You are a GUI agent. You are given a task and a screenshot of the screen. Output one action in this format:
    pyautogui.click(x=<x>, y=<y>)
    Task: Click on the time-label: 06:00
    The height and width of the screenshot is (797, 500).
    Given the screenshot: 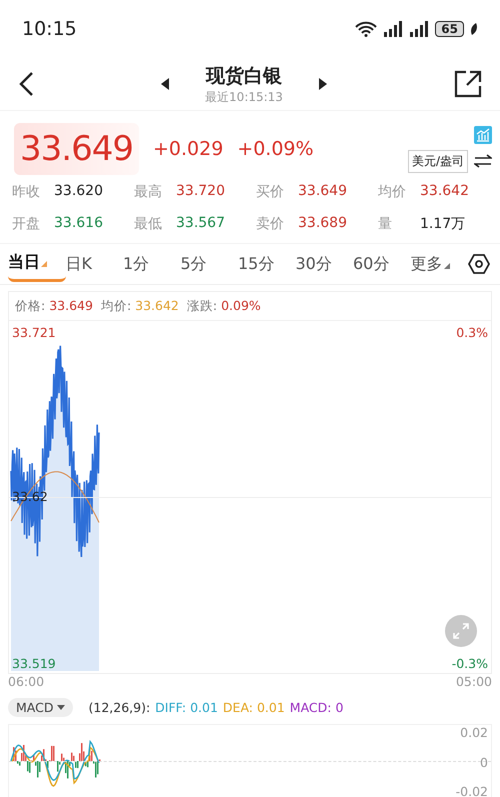 What is the action you would take?
    pyautogui.click(x=26, y=682)
    